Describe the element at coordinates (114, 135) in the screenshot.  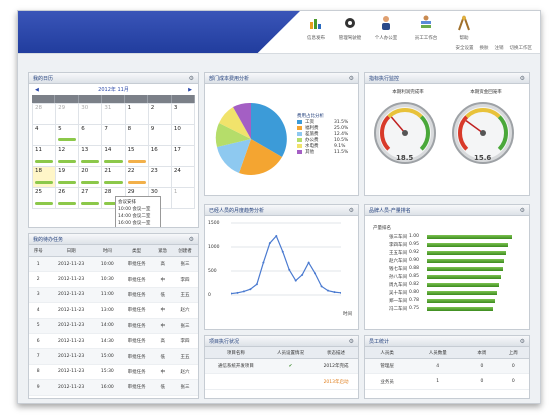
I see `calendar-day: 7` at that location.